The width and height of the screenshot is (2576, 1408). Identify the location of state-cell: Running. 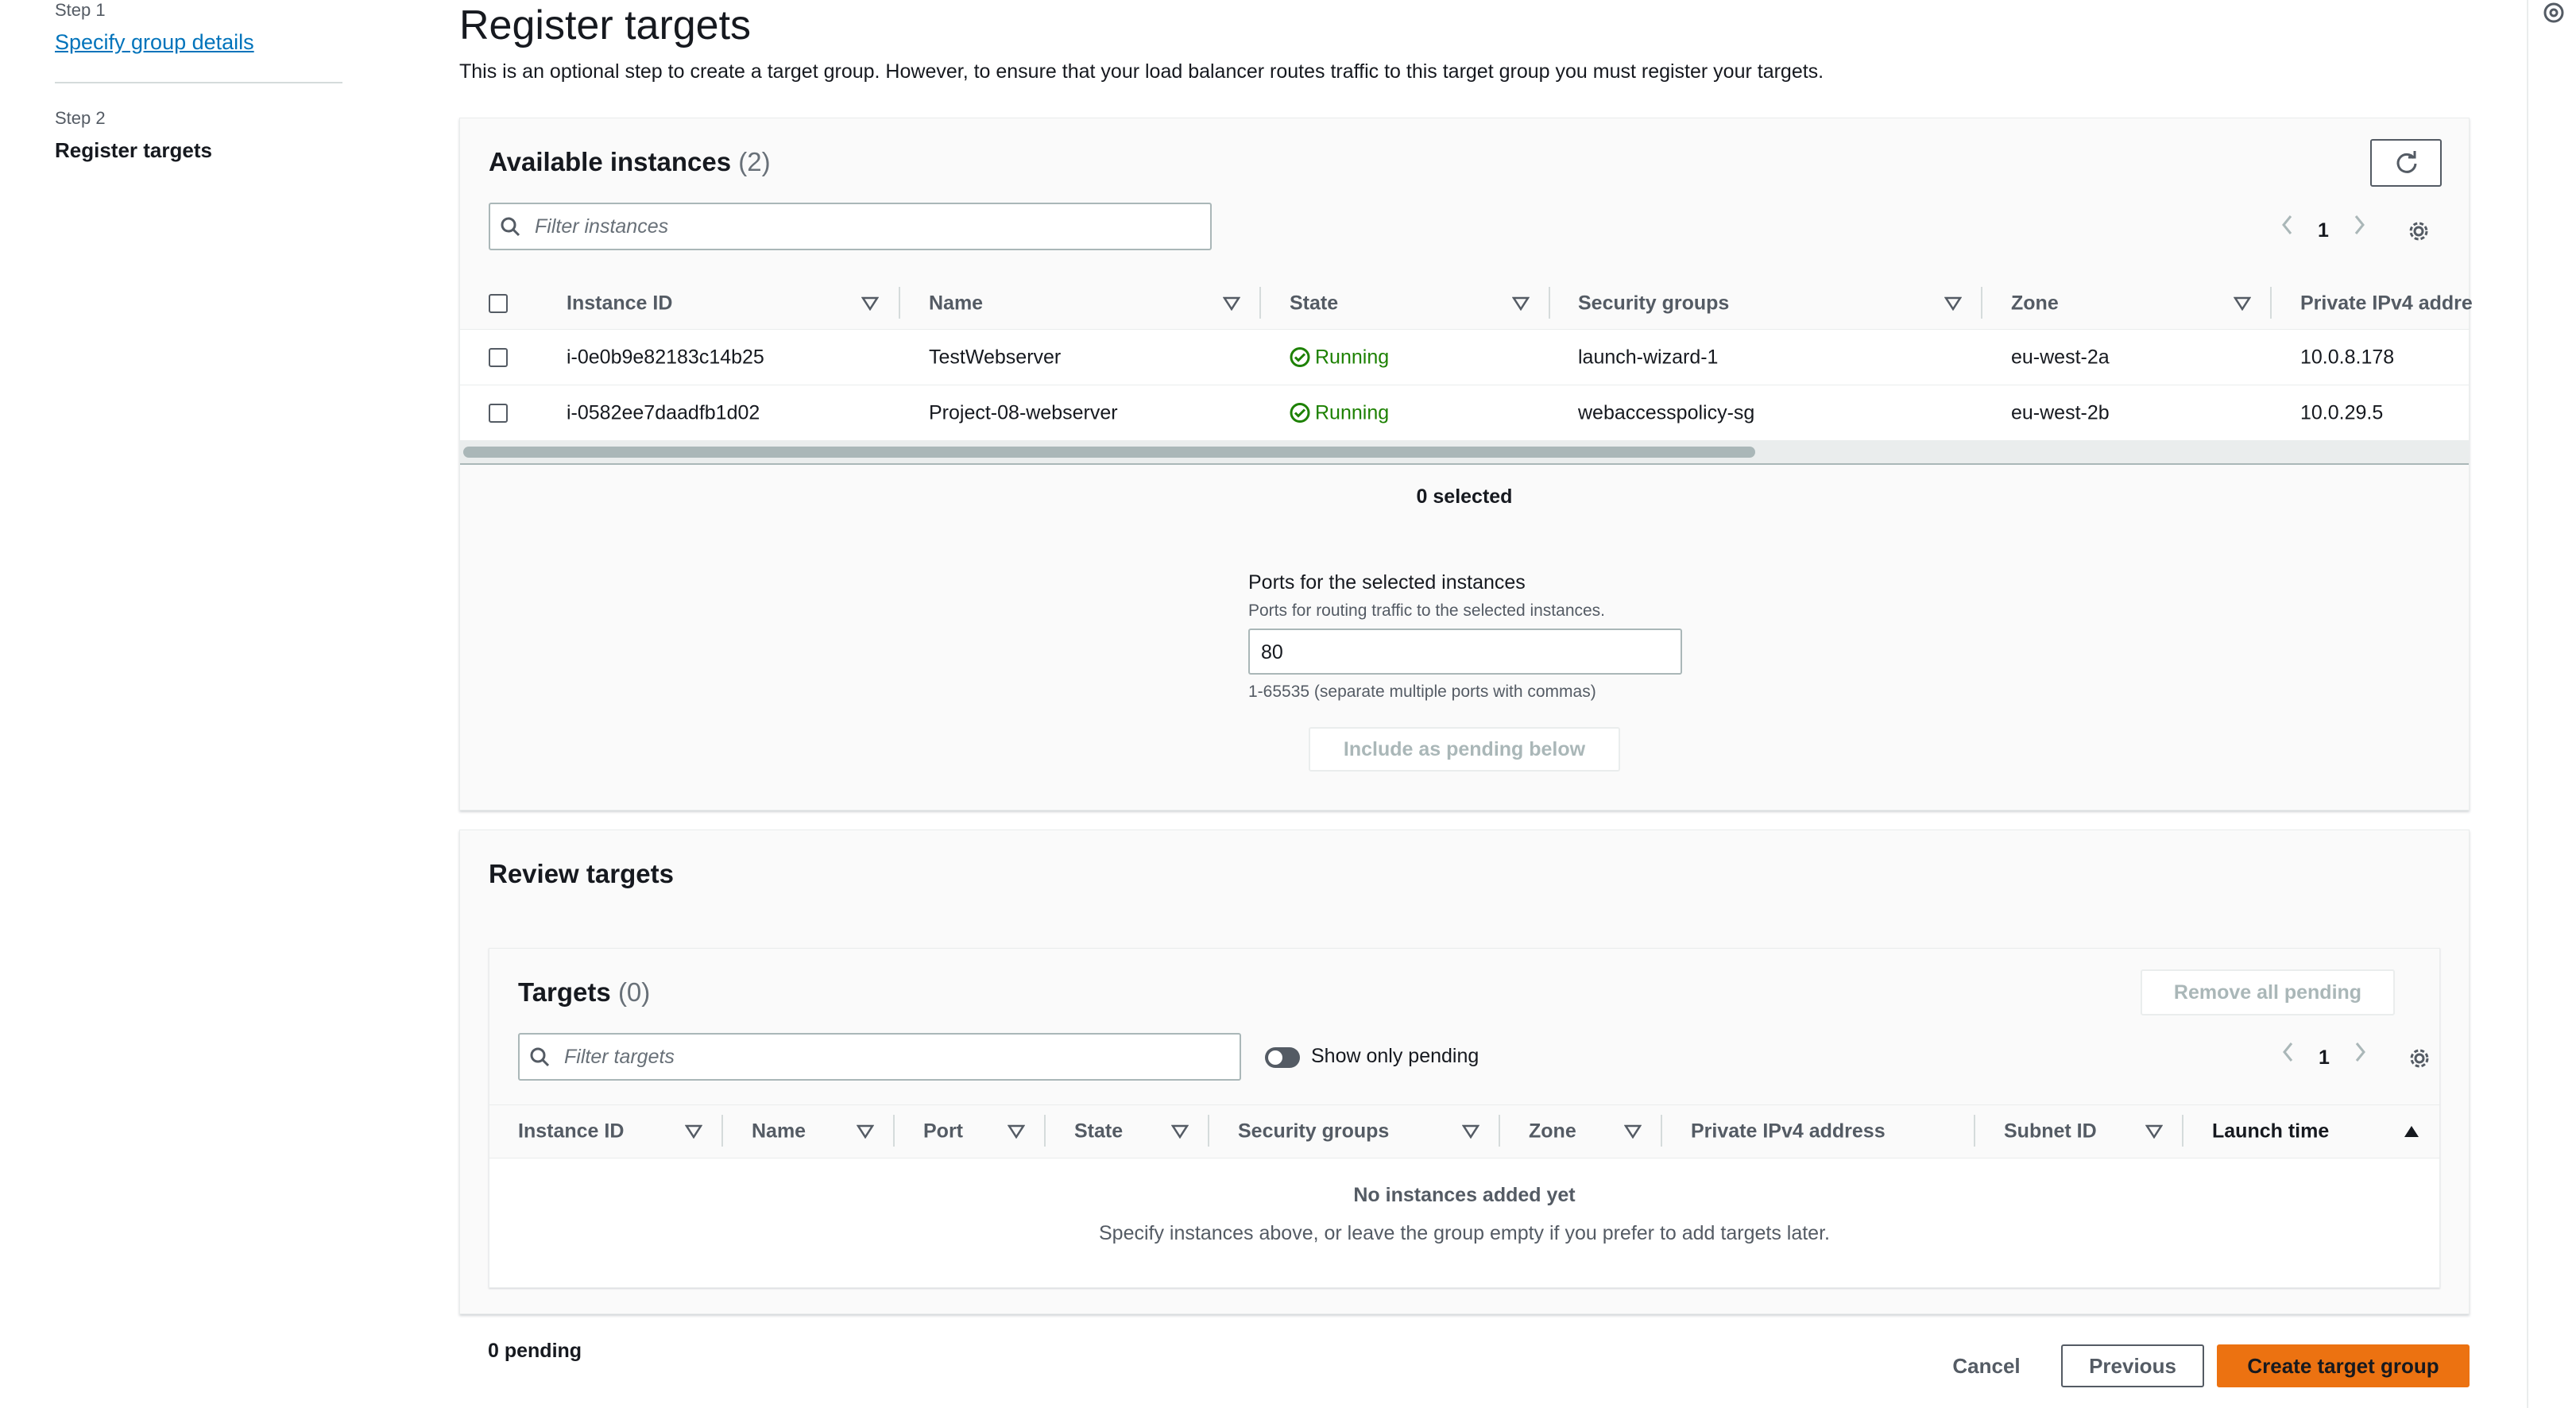
(1339, 412).